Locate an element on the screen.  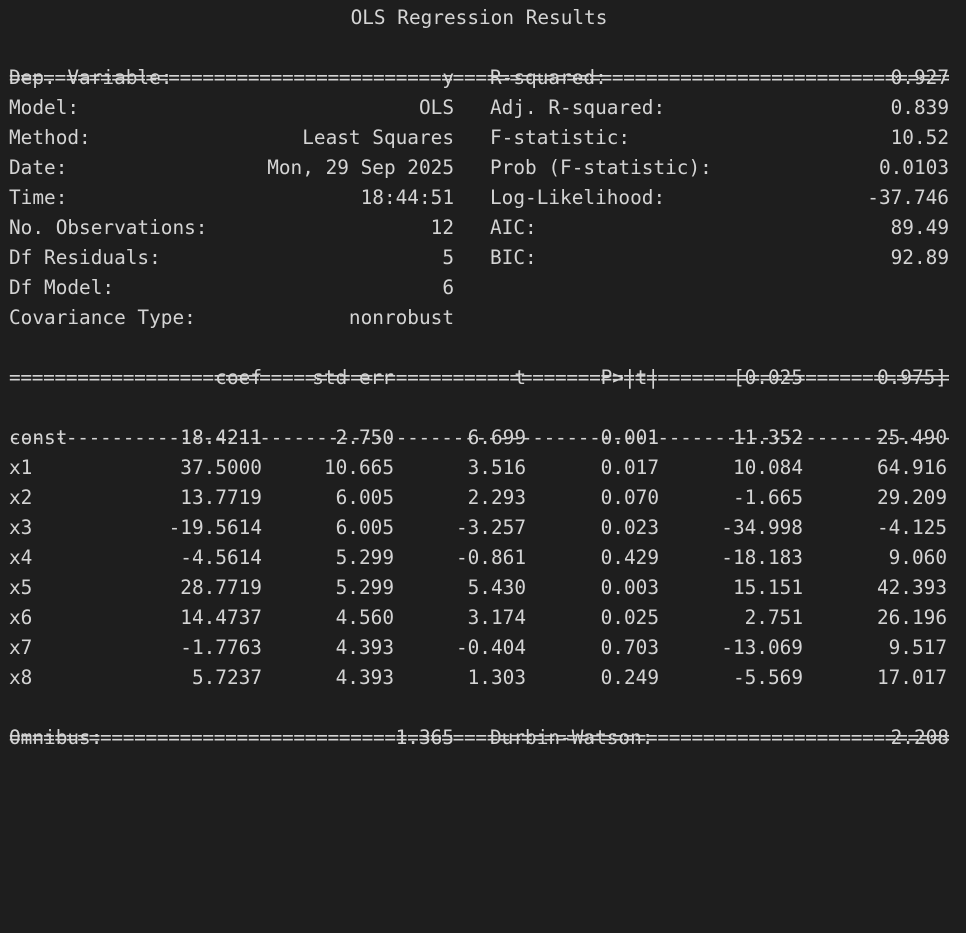
summary-value: Mon, 29 Sep 2025 is located at coordinates (360, 167).